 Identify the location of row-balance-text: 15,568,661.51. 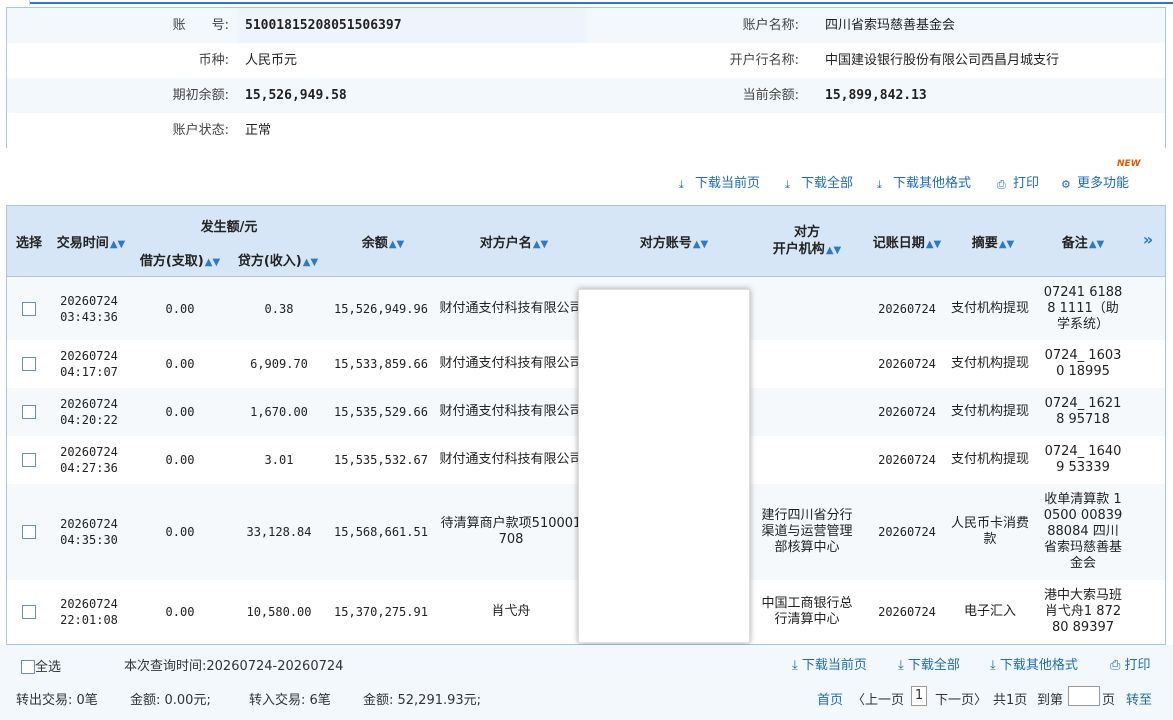
(381, 532).